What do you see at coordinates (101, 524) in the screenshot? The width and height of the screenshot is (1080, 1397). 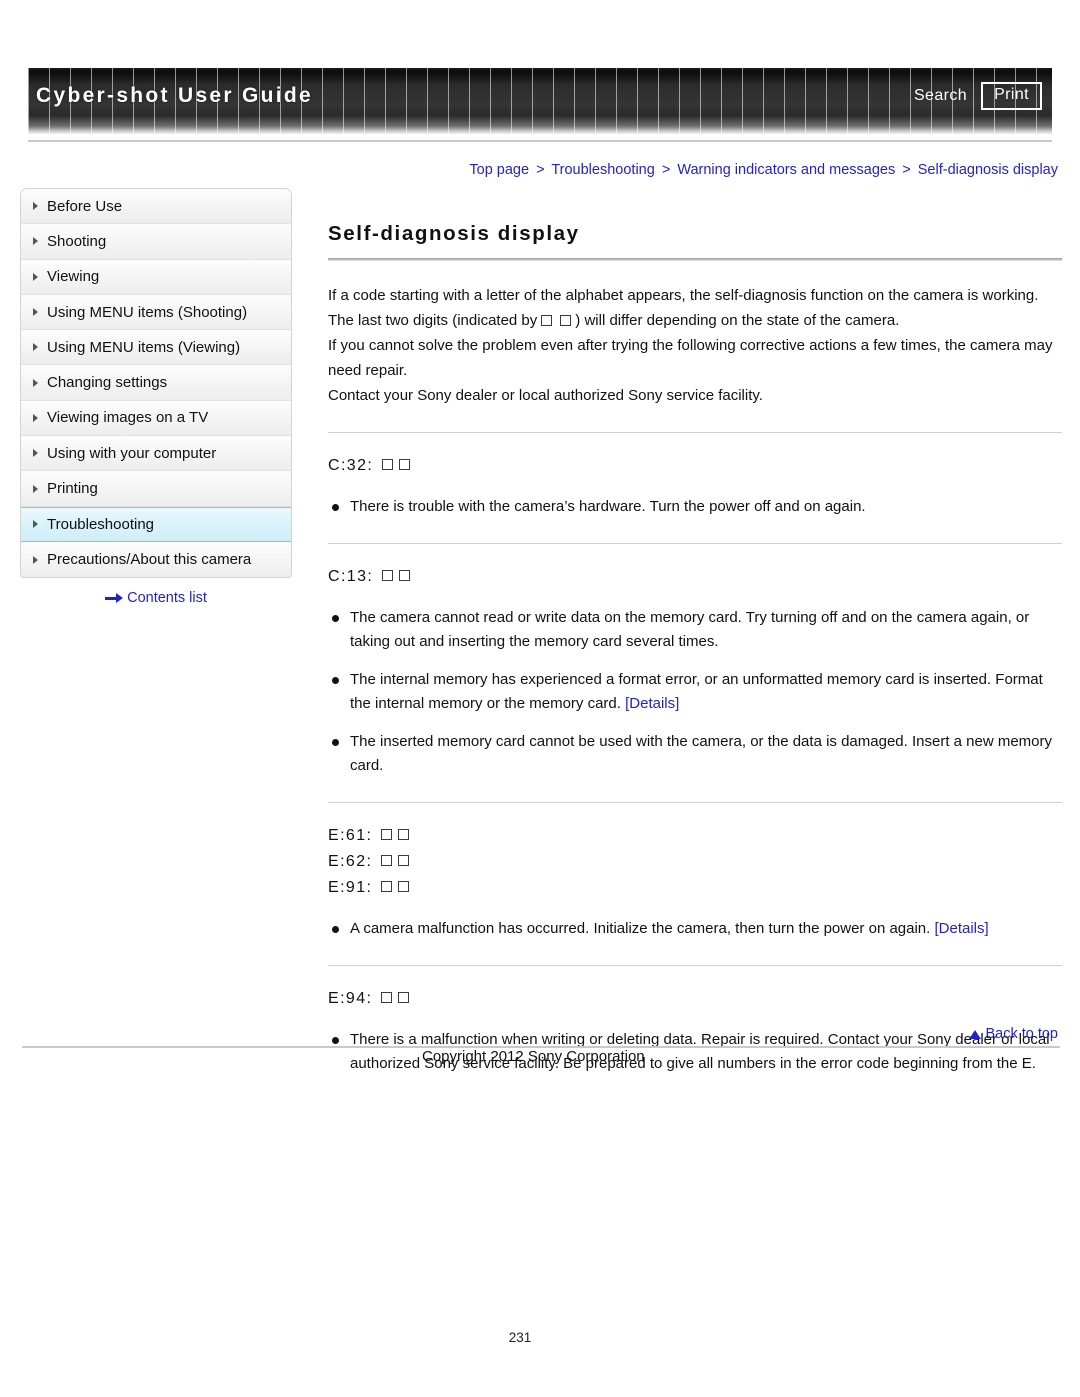 I see `sidebar-item-label: Troubleshooting` at bounding box center [101, 524].